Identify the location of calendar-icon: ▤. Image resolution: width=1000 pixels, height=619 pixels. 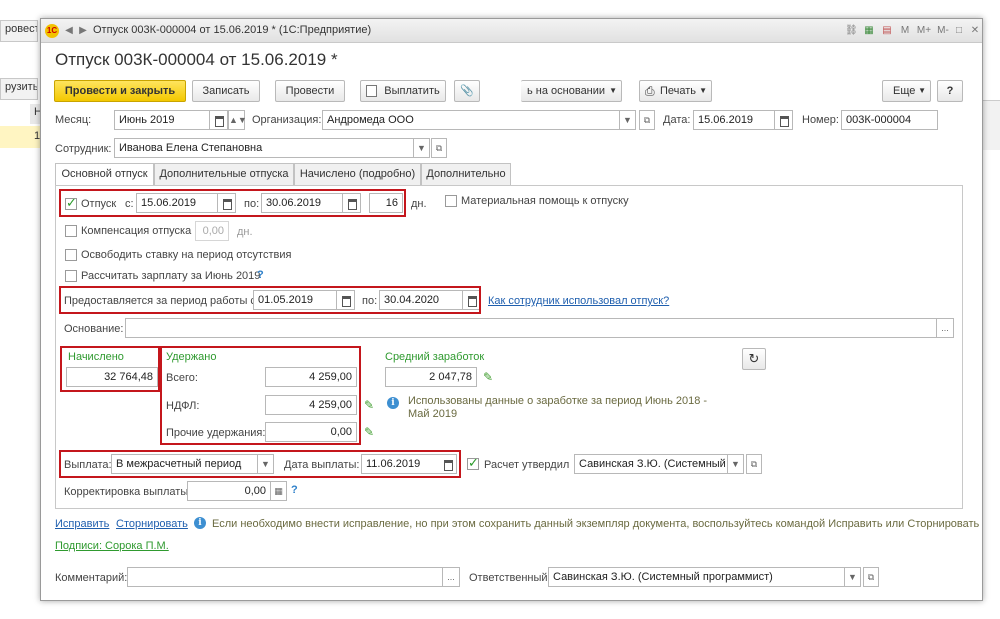
(887, 31).